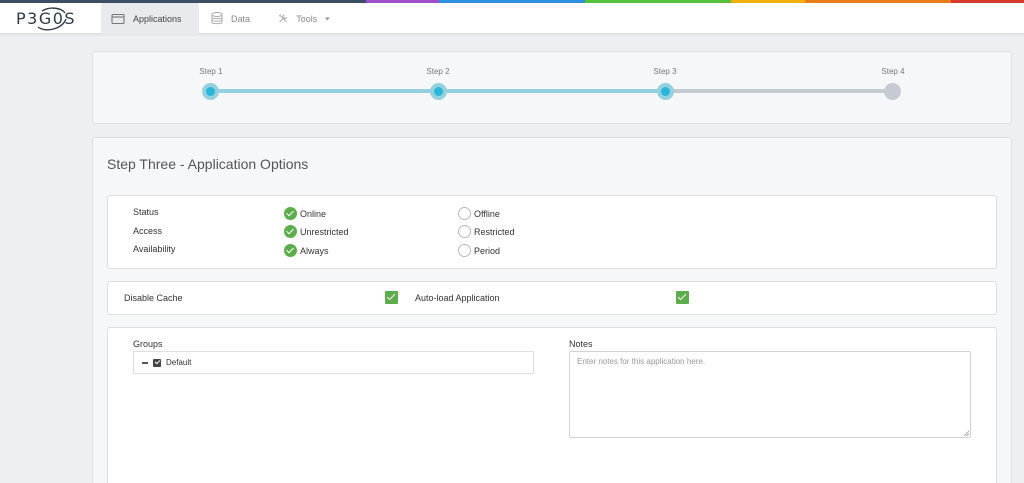  I want to click on availability-always-radio: Always, so click(306, 250).